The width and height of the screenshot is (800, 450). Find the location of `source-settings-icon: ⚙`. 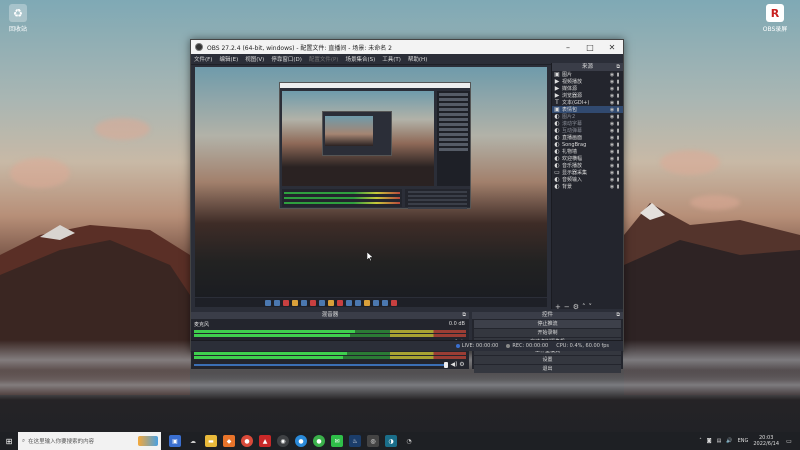

source-settings-icon: ⚙ is located at coordinates (576, 307).